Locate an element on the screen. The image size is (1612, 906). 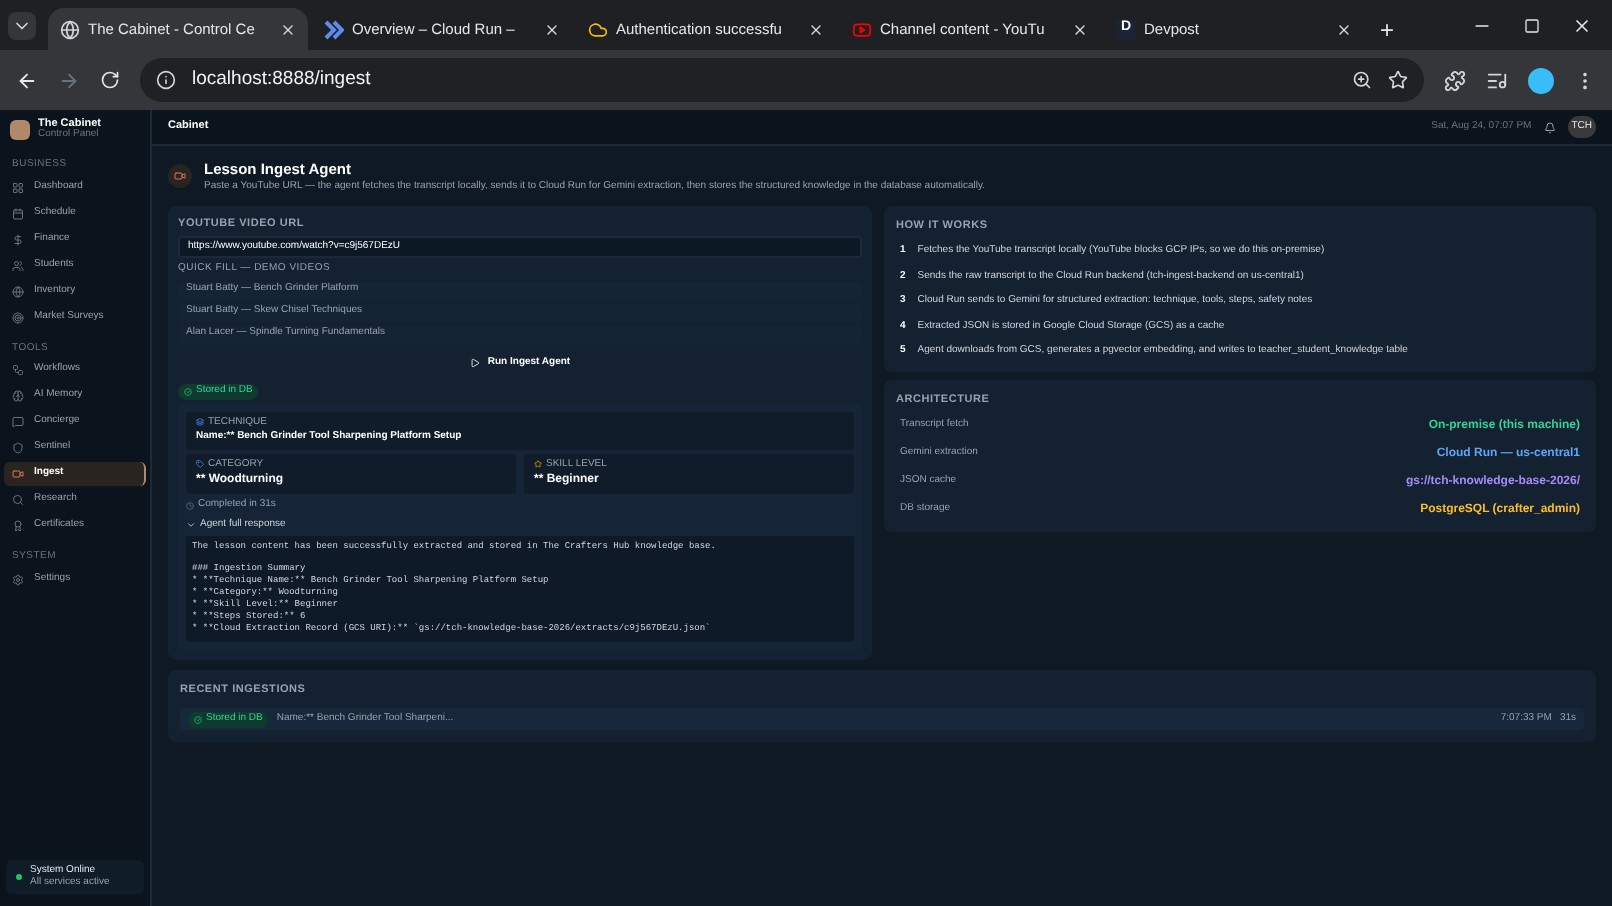
bell-icon is located at coordinates (1549, 127).